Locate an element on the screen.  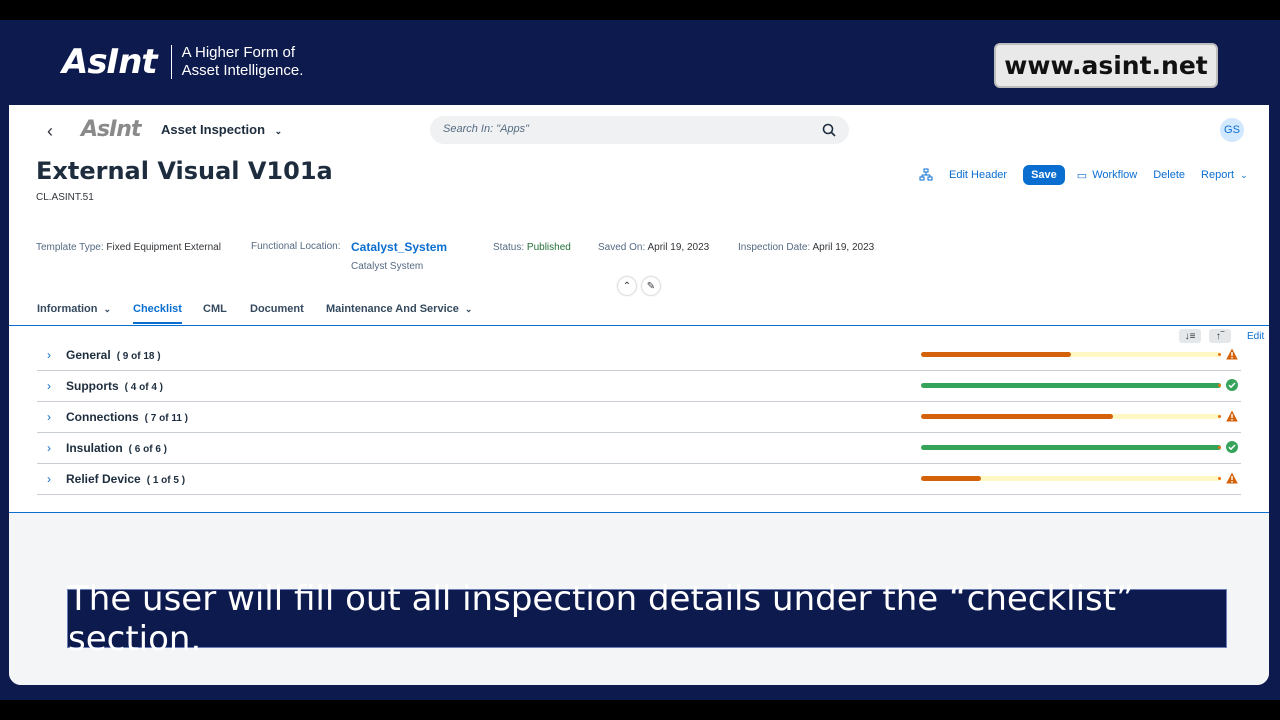
functional-location-value: Catalyst_System is located at coordinates (399, 247).